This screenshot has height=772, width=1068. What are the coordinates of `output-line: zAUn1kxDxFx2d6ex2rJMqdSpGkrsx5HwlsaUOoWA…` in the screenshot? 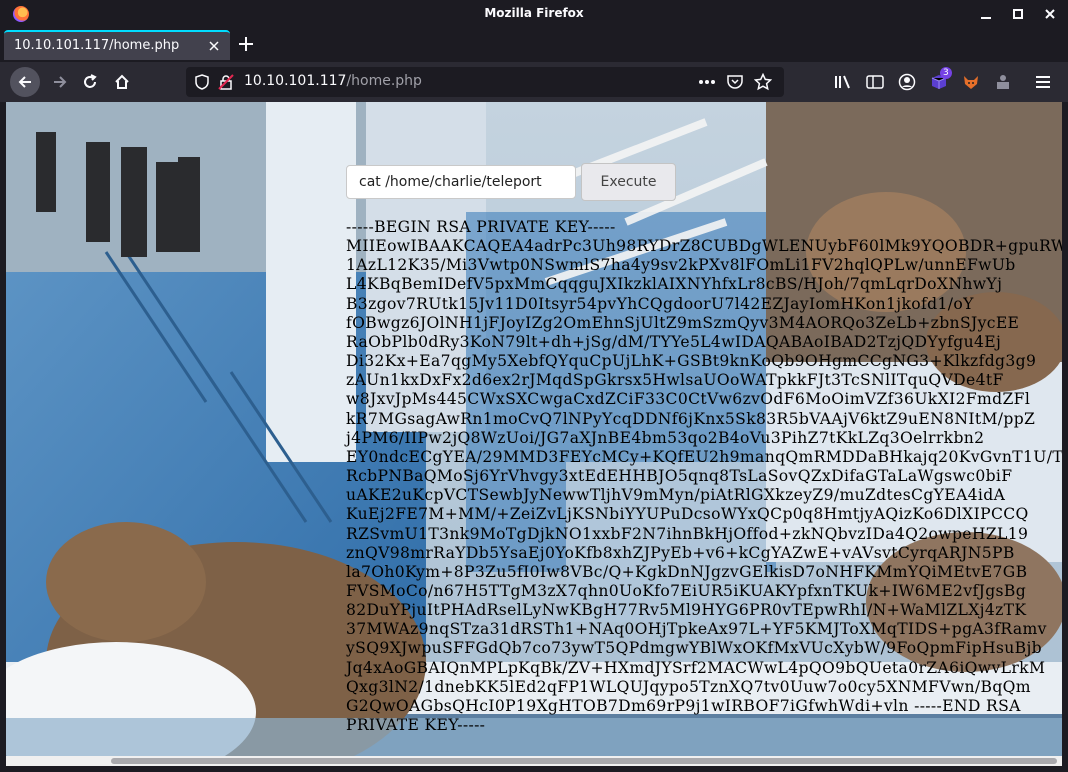 It's located at (675, 380).